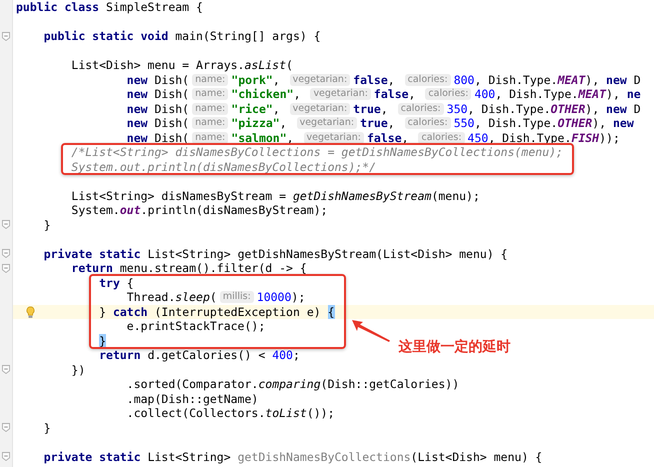 The height and width of the screenshot is (467, 654). What do you see at coordinates (78, 369) in the screenshot?
I see `code-text: })` at bounding box center [78, 369].